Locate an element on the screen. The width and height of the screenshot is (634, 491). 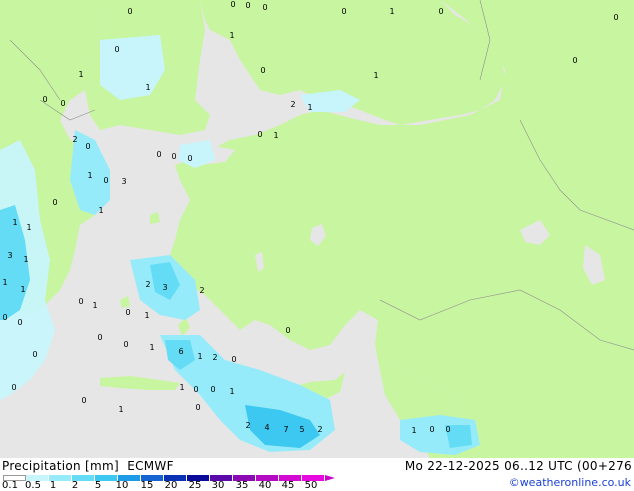
point-value-label: 5 is located at coordinates (301, 429).